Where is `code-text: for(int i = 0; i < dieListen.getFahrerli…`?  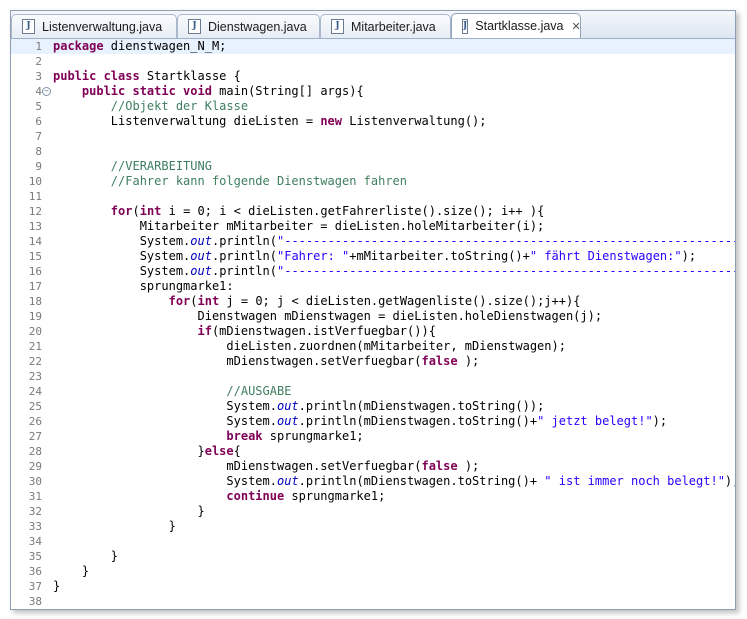
code-text: for(int i = 0; i < dieListen.getFahrerli… is located at coordinates (299, 211).